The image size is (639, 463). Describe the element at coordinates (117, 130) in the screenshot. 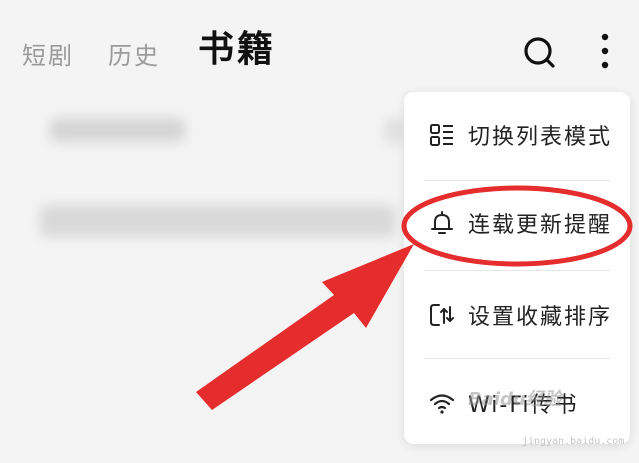

I see `blurred-book-title` at that location.